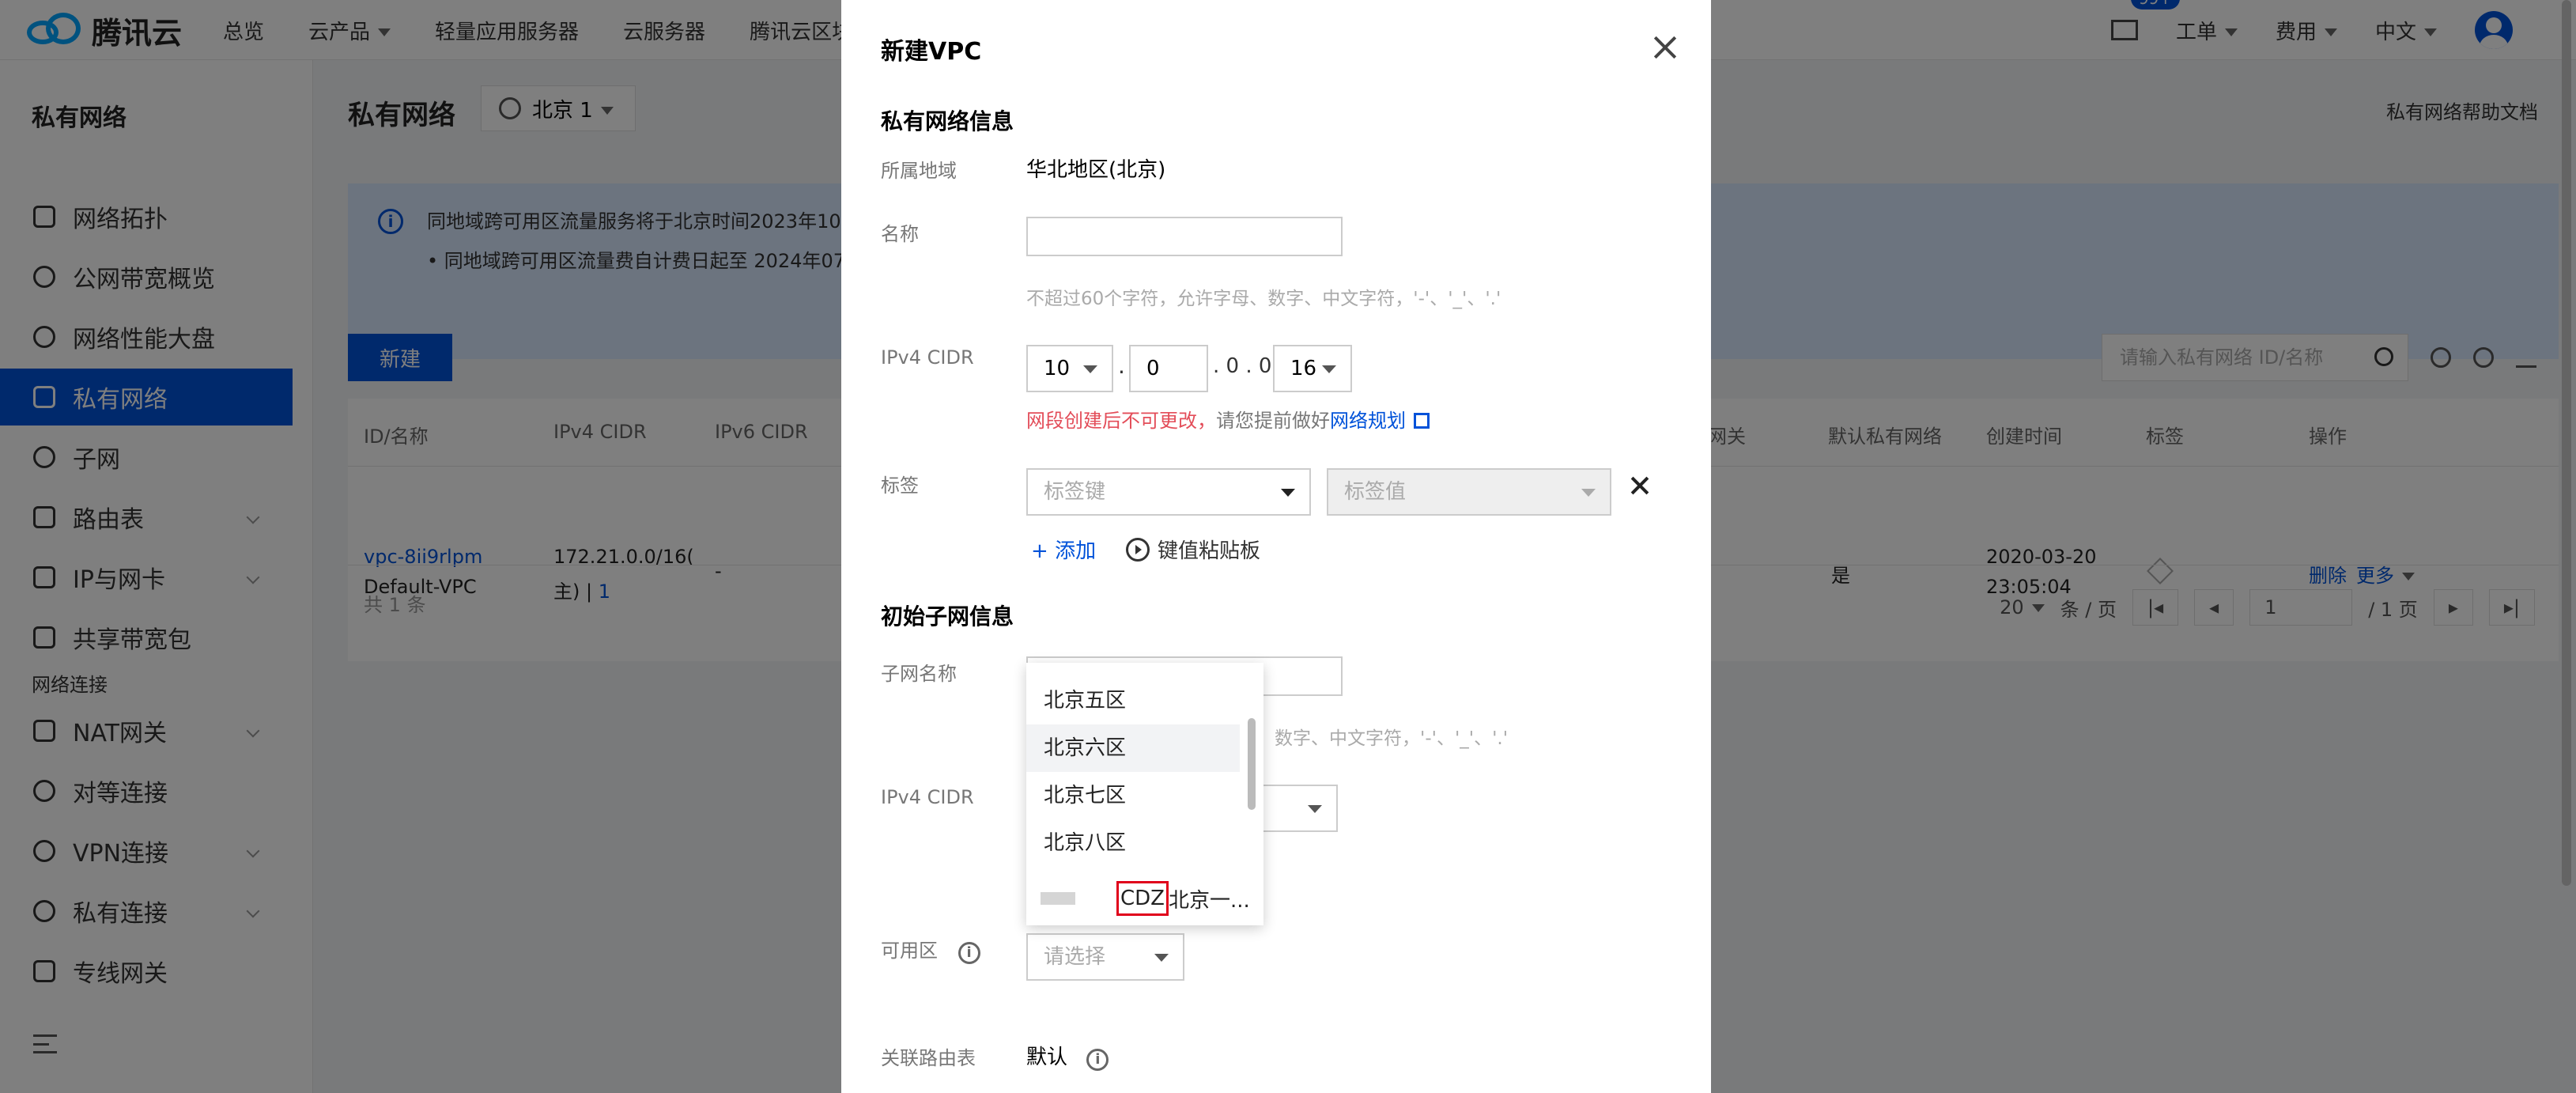 This screenshot has width=2576, height=1093. I want to click on cidr-label: IPv4 CIDR, so click(927, 357).